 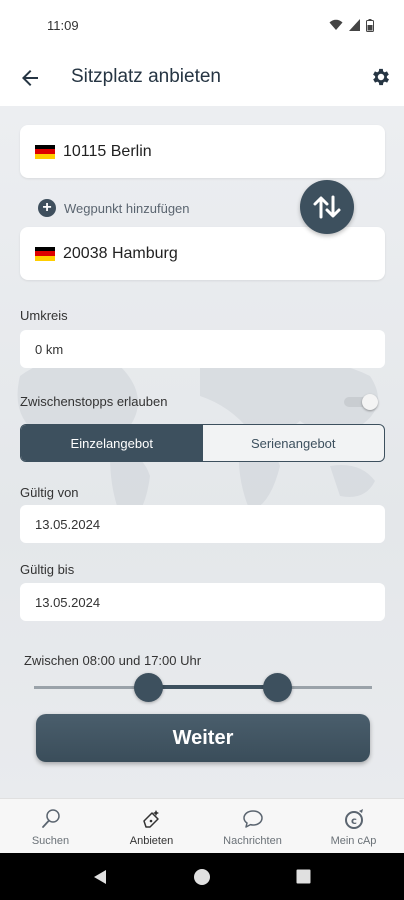 I want to click on swap-vertical-icon, so click(x=327, y=207).